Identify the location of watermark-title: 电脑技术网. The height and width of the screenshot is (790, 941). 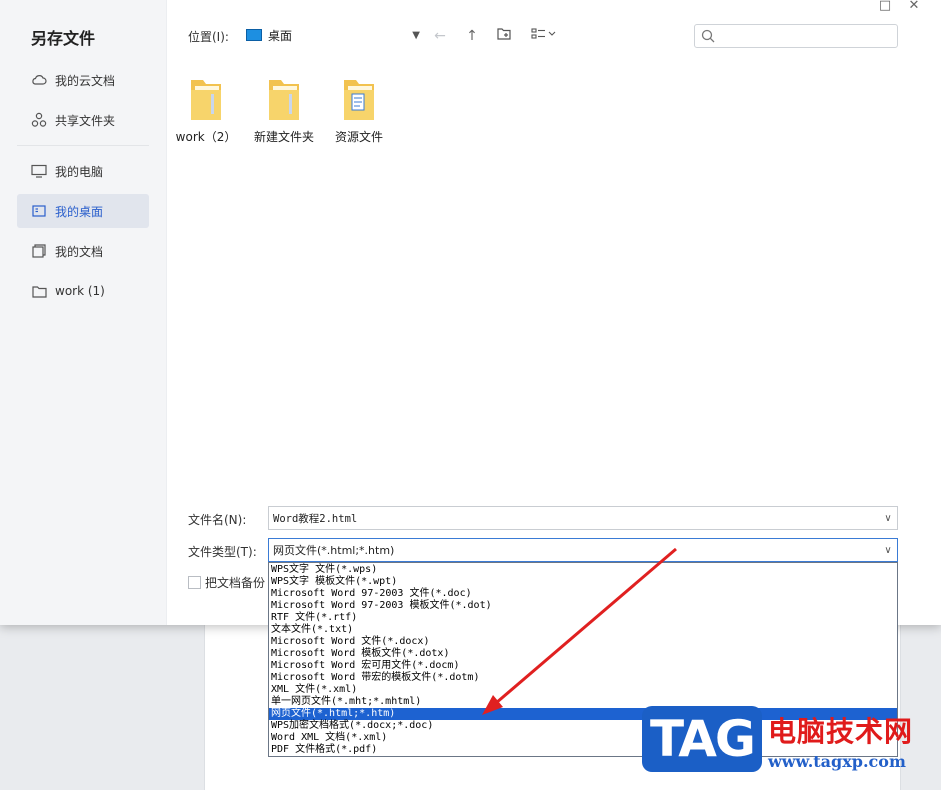
(841, 731).